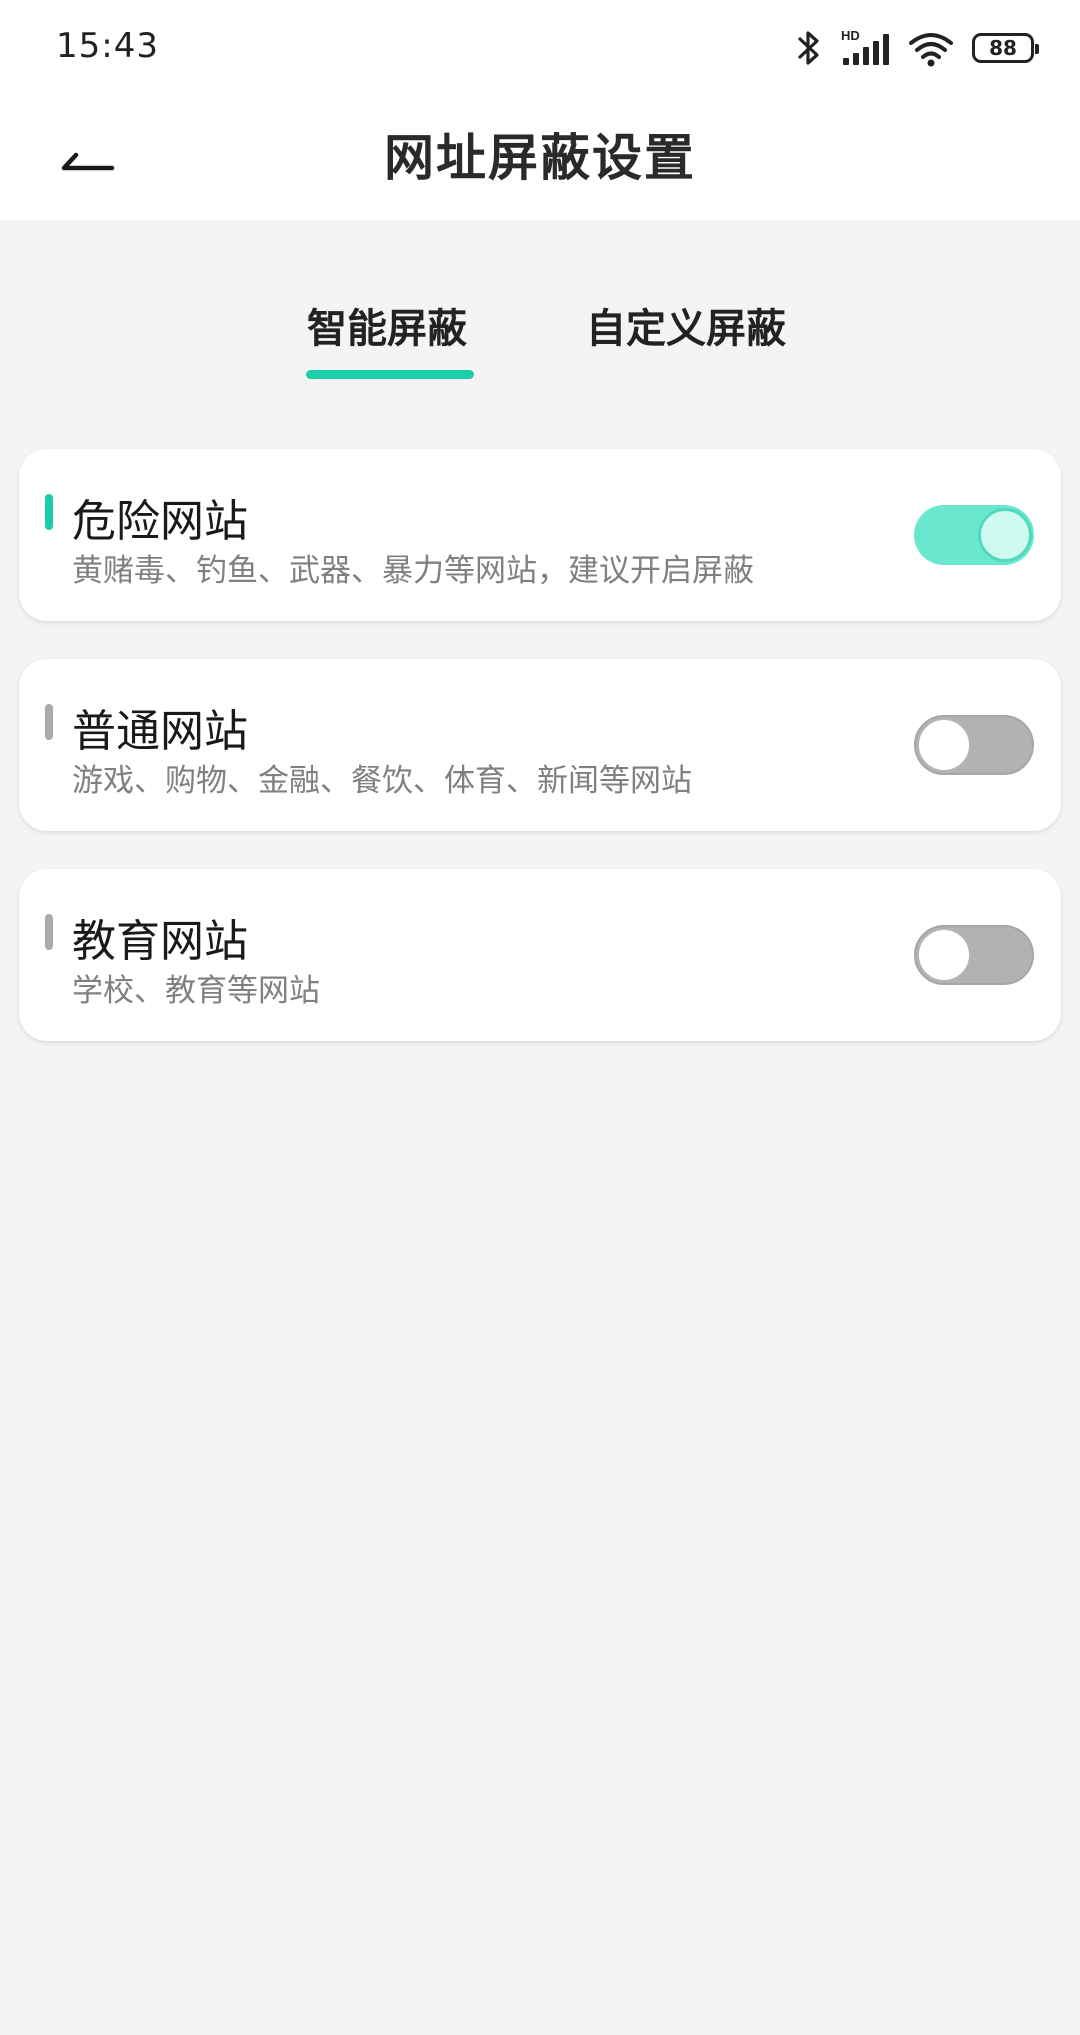  What do you see at coordinates (974, 535) in the screenshot?
I see `dangerous-sites-toggle` at bounding box center [974, 535].